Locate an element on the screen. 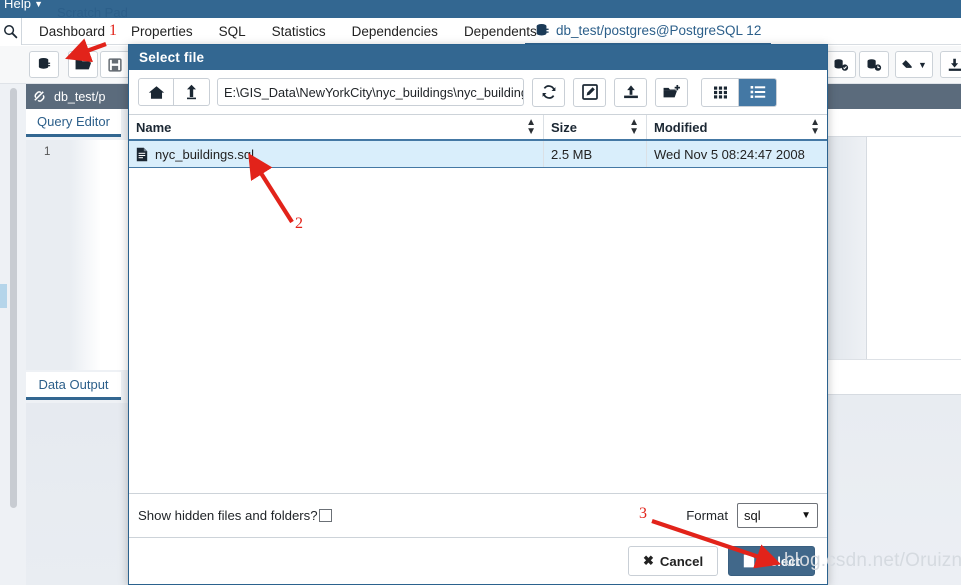  file-name-label: nyc_buildings.sql is located at coordinates (205, 154).